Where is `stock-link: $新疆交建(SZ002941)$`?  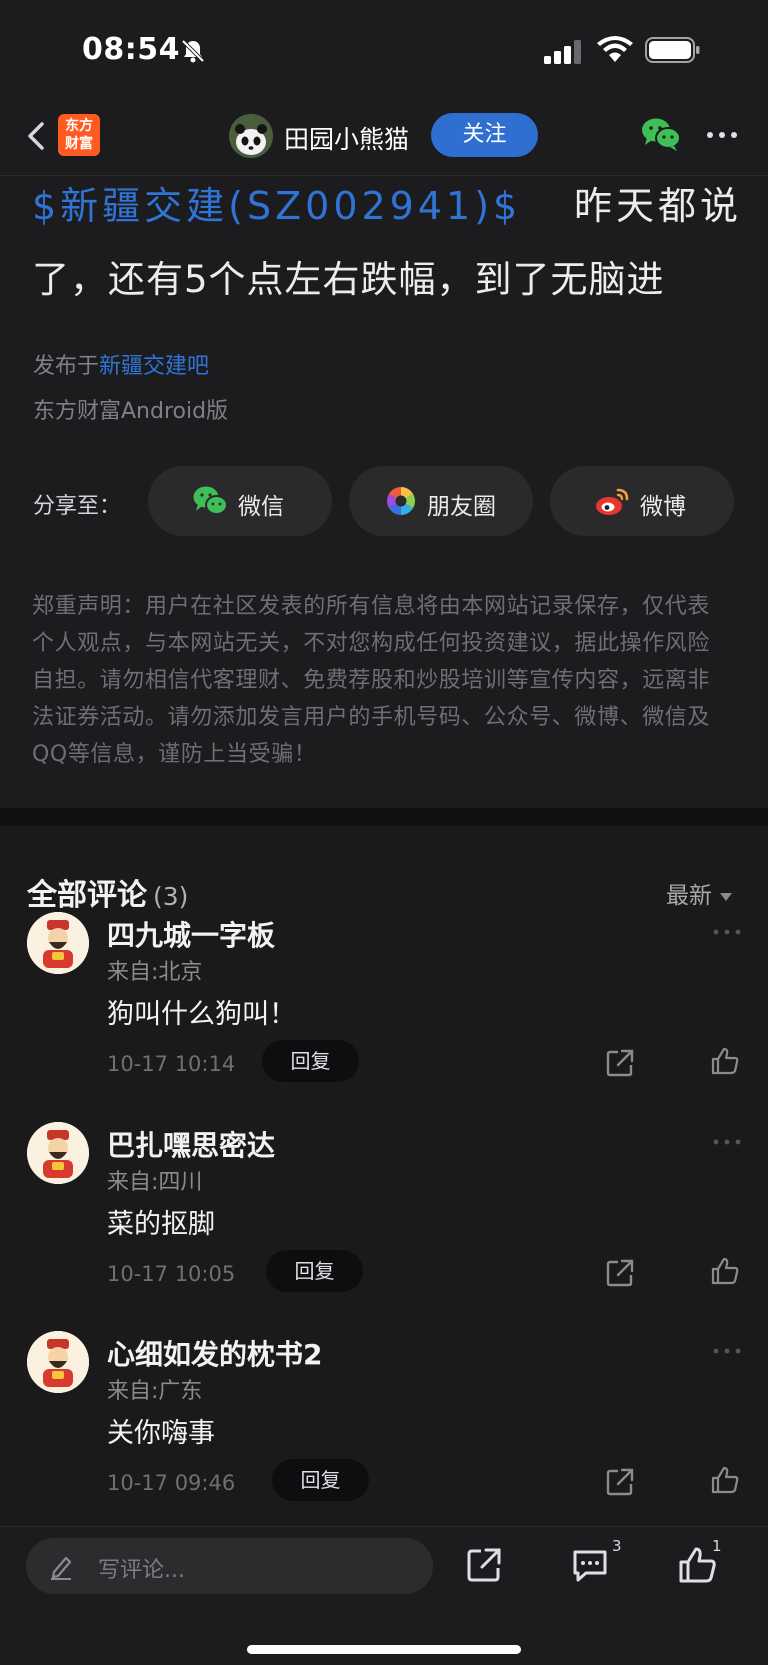 stock-link: $新疆交建(SZ002941)$ is located at coordinates (276, 206).